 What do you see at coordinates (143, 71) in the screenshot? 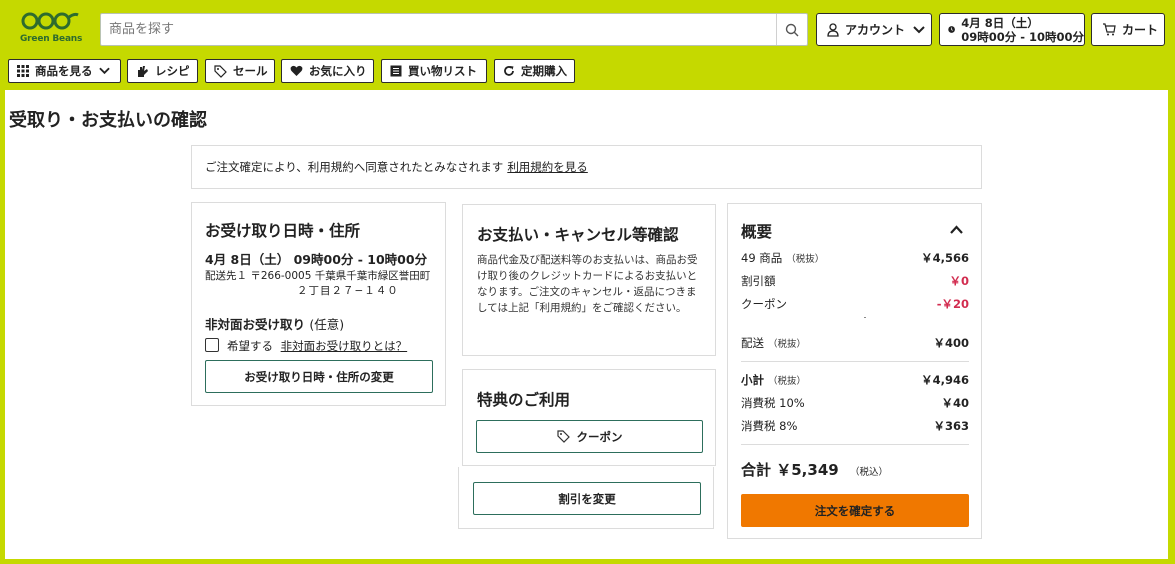
I see `chef-hand-icon` at bounding box center [143, 71].